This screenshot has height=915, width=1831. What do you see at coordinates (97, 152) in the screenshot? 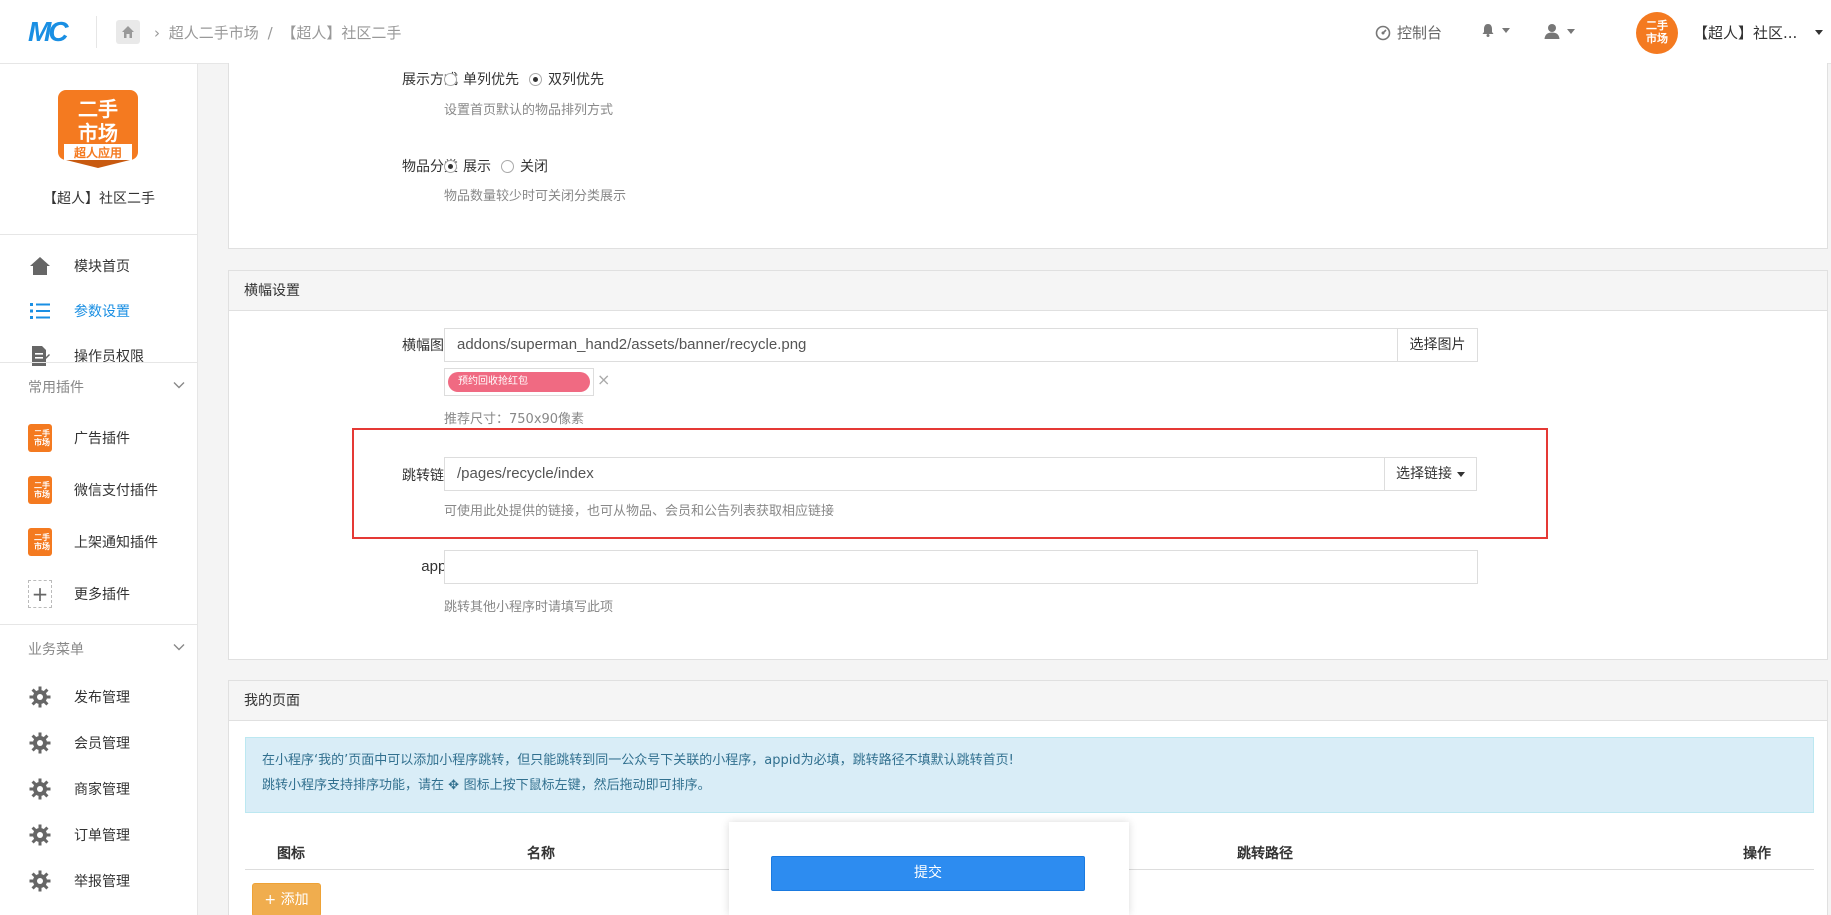
I see `app-logo-text: 超人应用` at bounding box center [97, 152].